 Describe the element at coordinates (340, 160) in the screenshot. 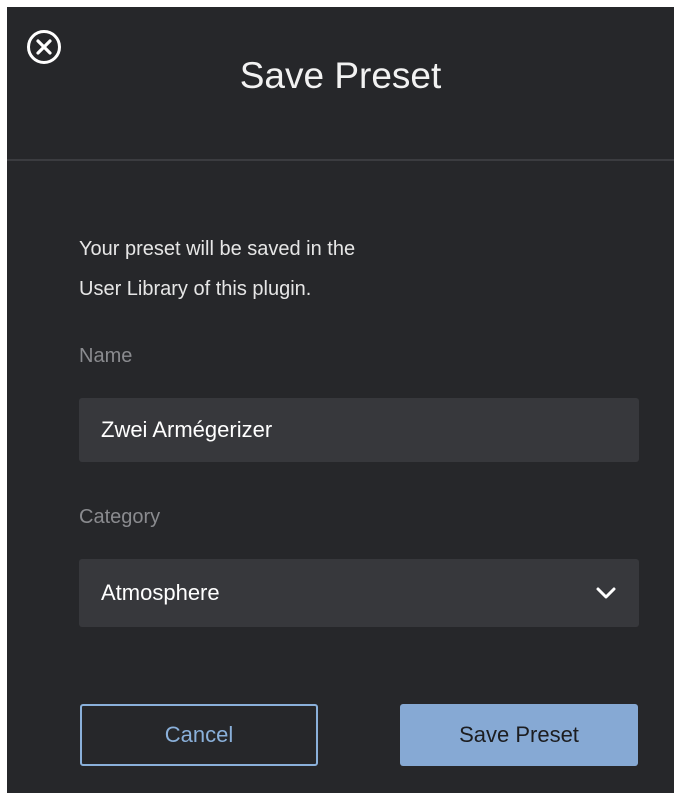

I see `header-divider` at that location.